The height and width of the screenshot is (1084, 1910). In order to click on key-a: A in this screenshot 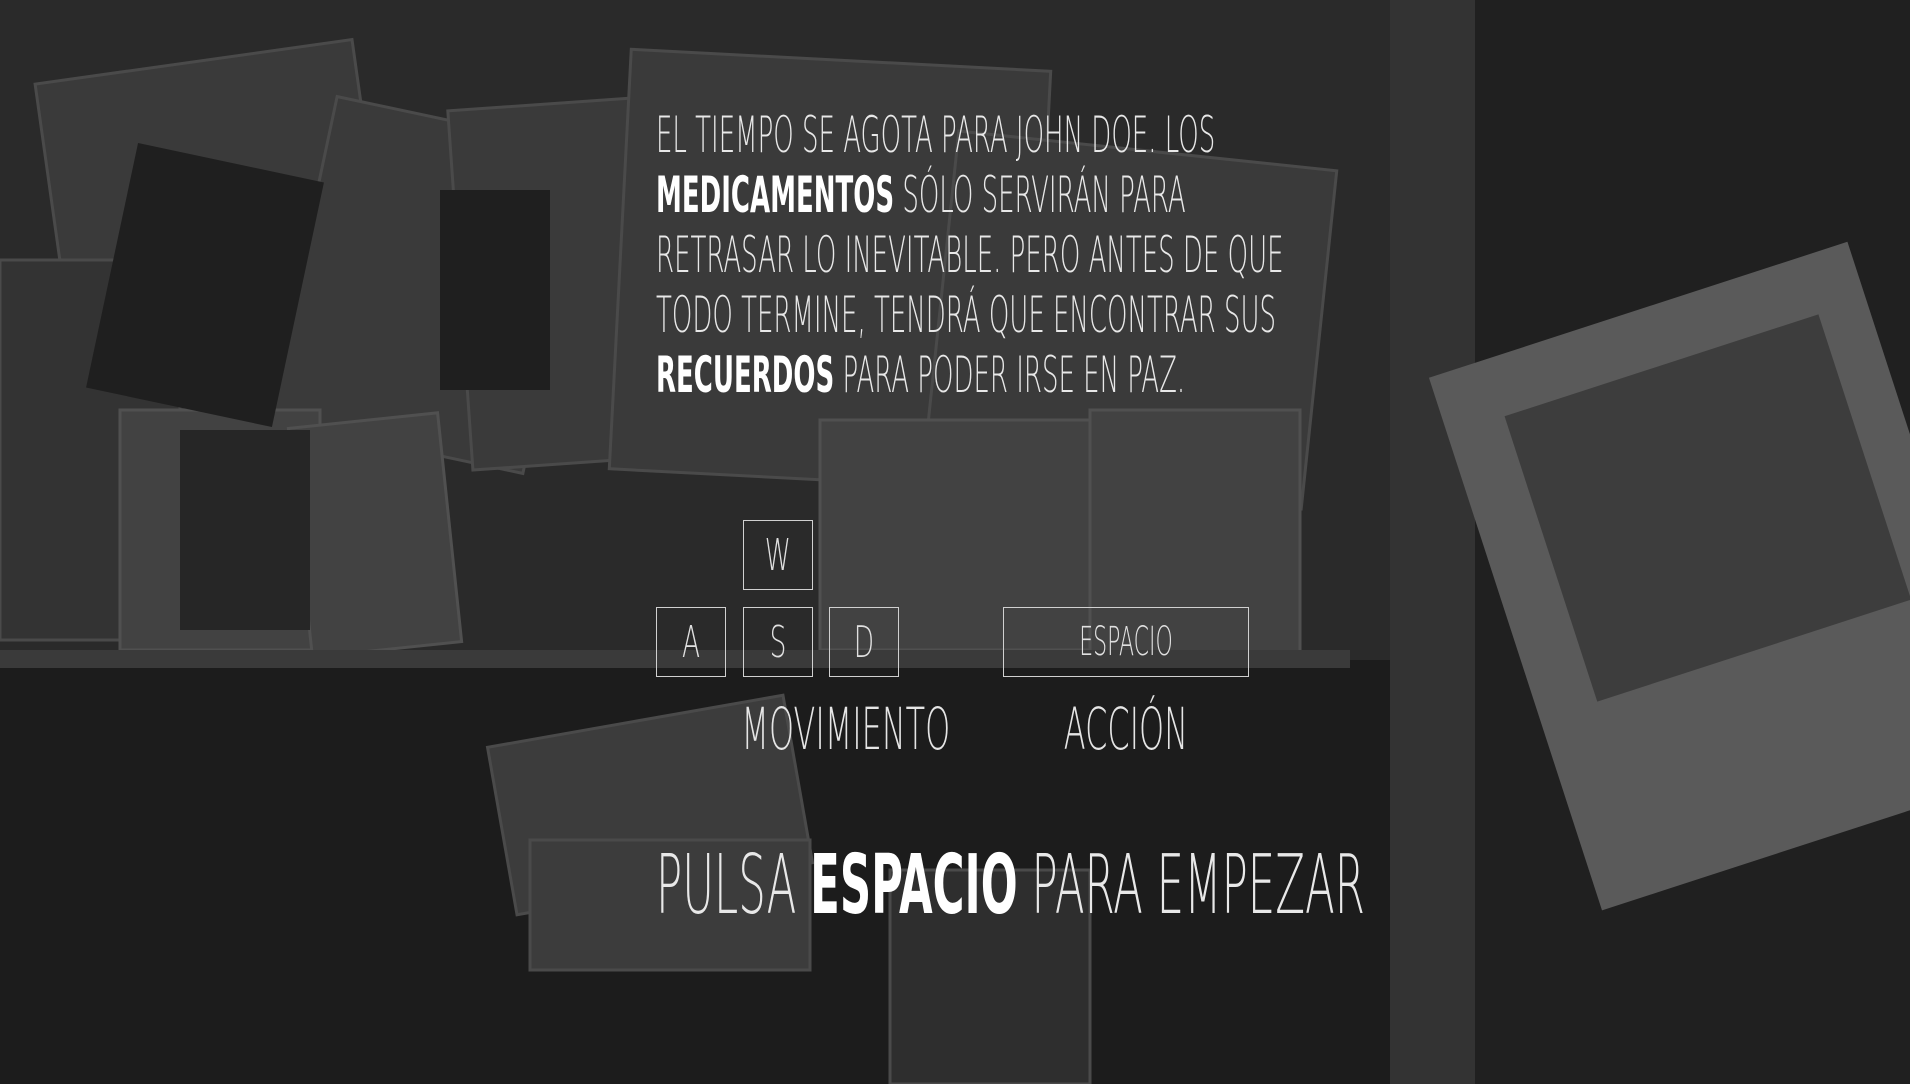, I will do `click(691, 642)`.